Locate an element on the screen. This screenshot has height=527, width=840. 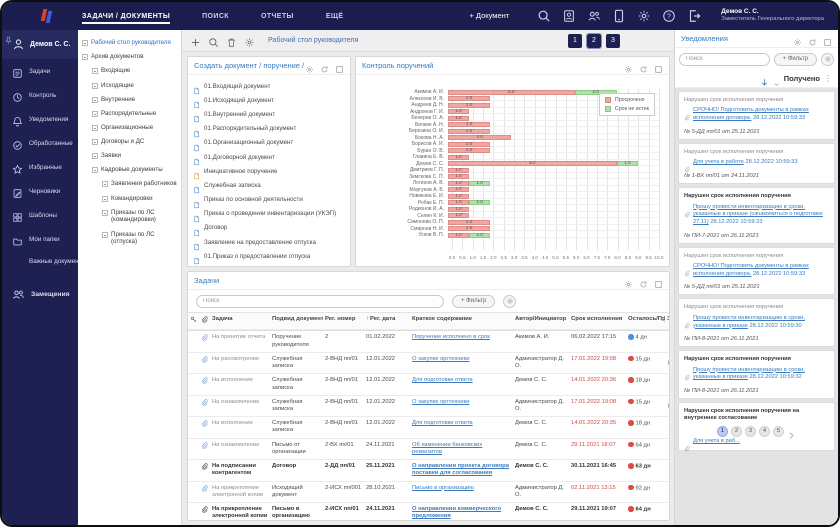
profile-icon is located at coordinates (569, 16).